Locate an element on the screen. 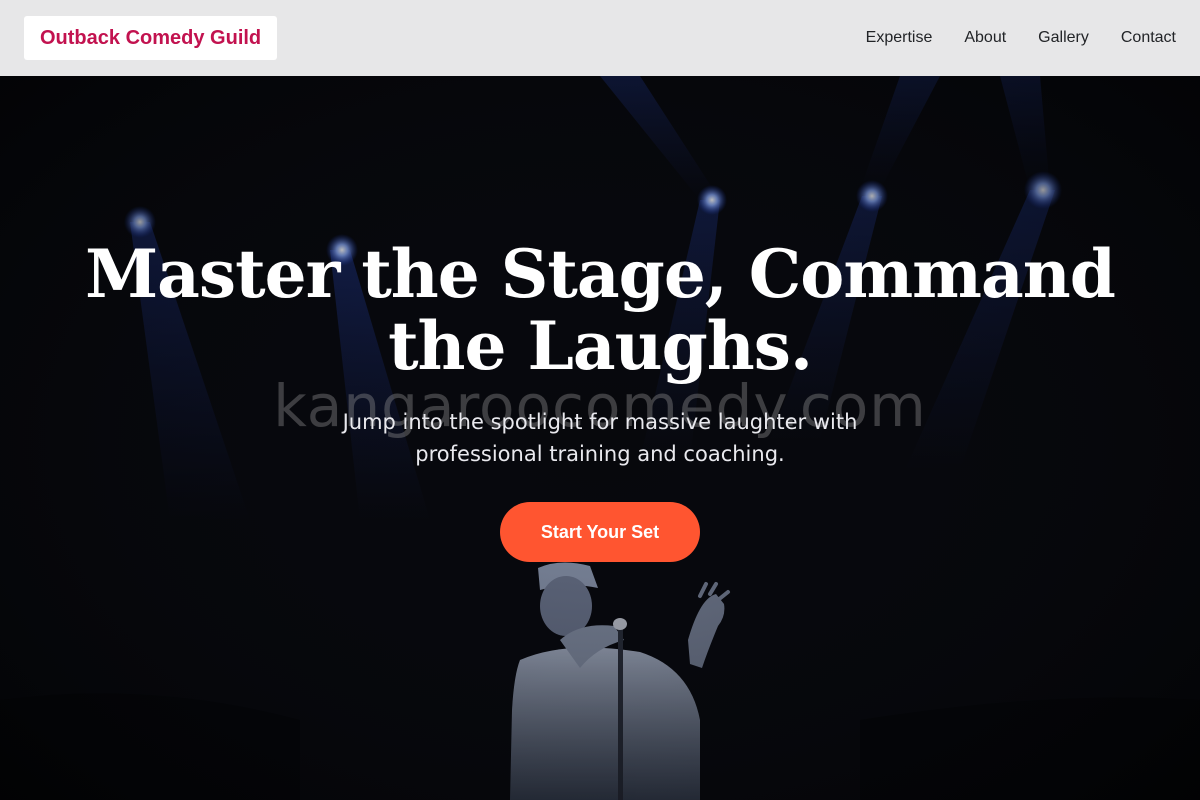 Image resolution: width=1200 pixels, height=800 pixels. logo: Outback Comedy Guild is located at coordinates (151, 38).